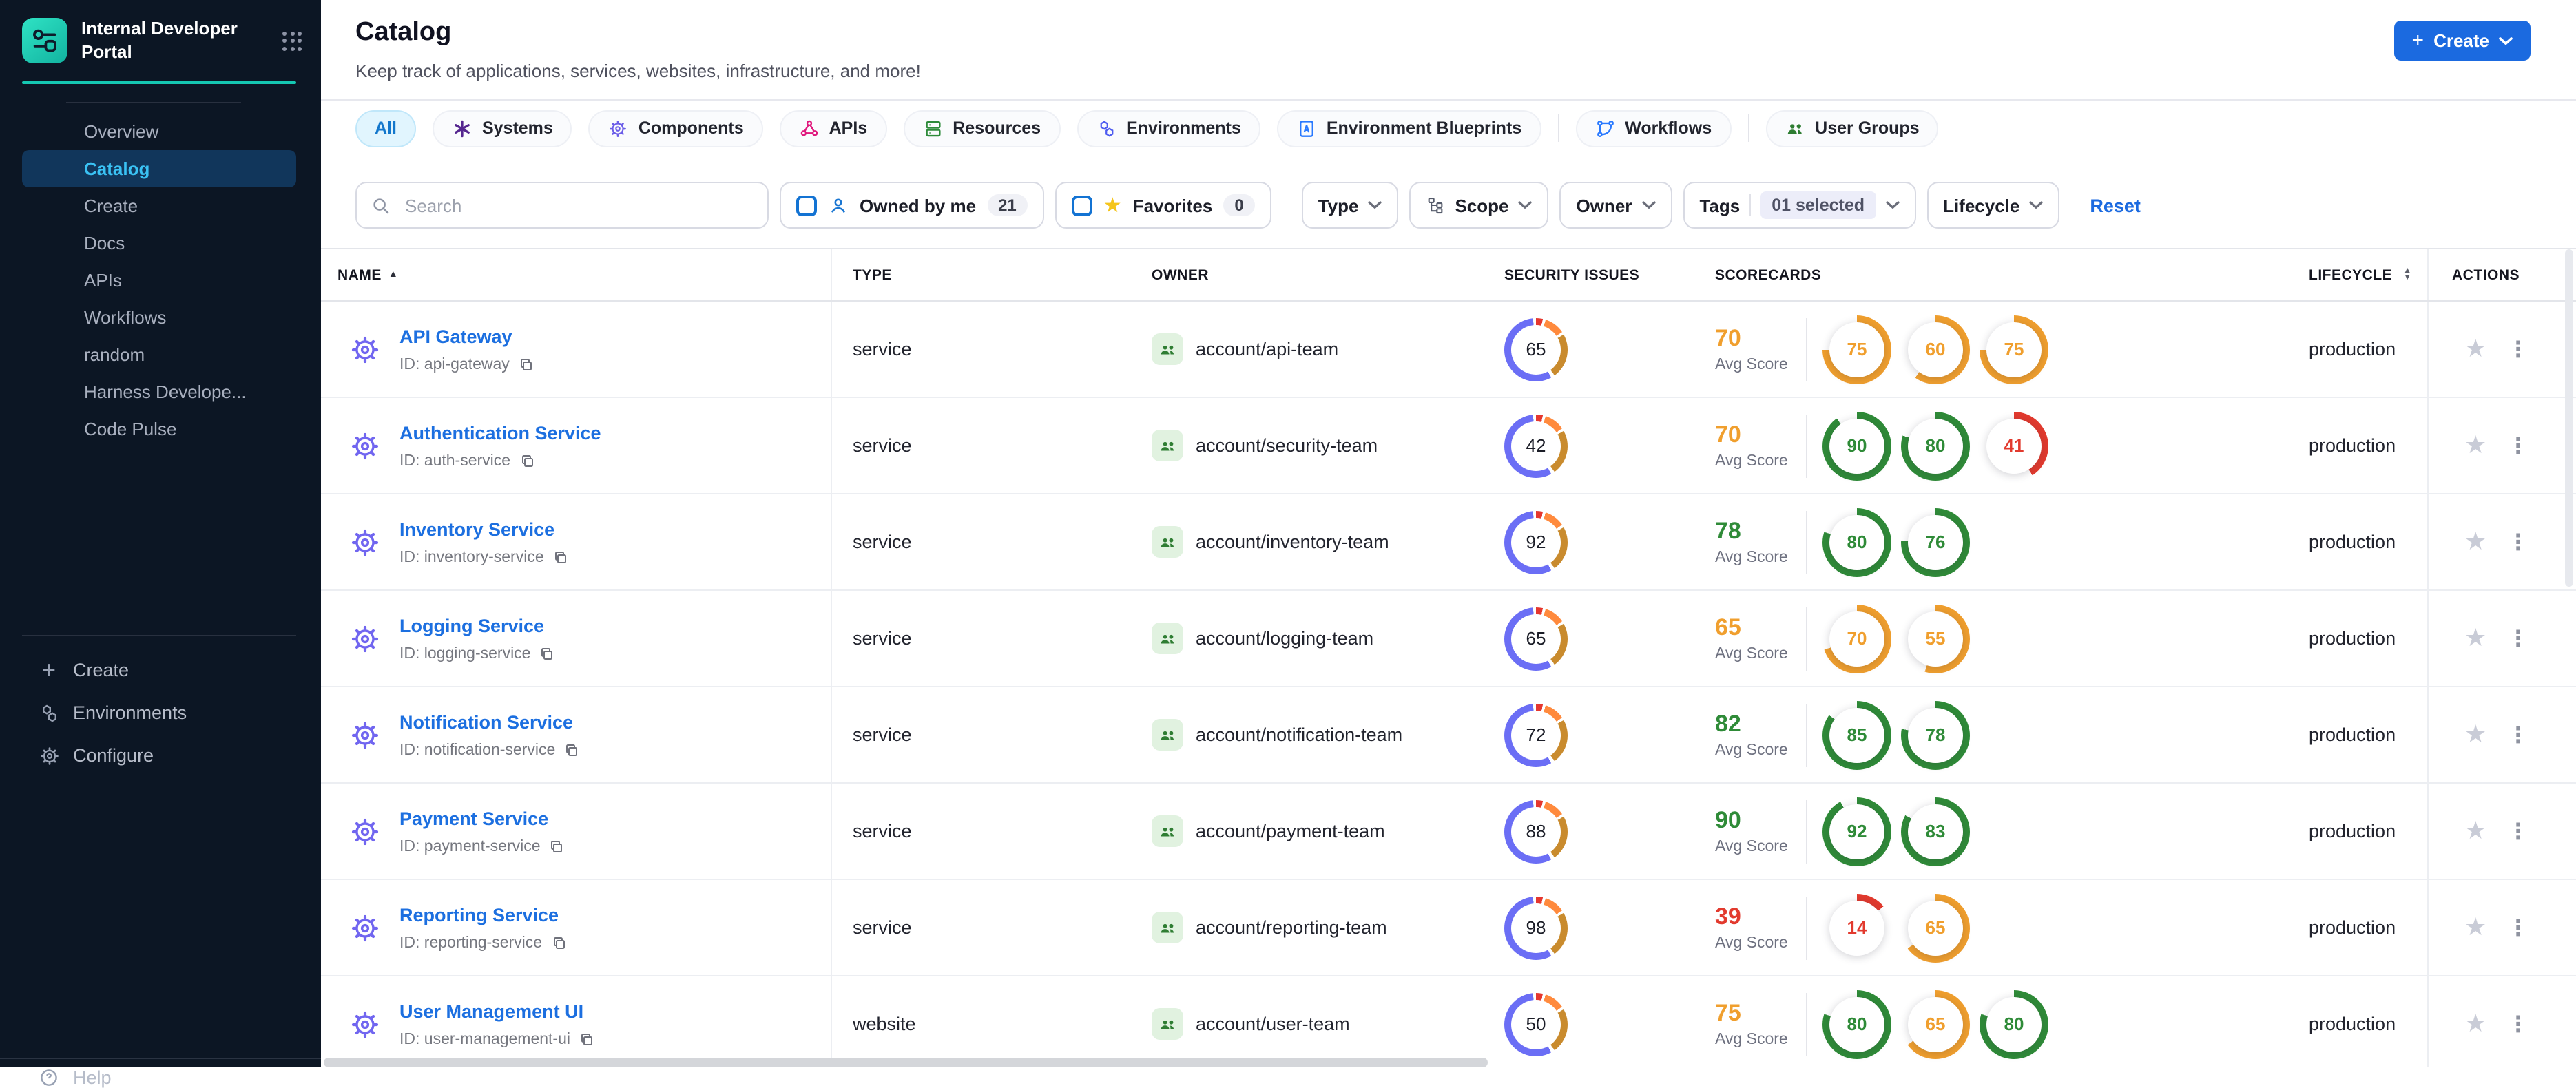  What do you see at coordinates (906, 1062) in the screenshot?
I see `horizontal-scrollbar-thumb` at bounding box center [906, 1062].